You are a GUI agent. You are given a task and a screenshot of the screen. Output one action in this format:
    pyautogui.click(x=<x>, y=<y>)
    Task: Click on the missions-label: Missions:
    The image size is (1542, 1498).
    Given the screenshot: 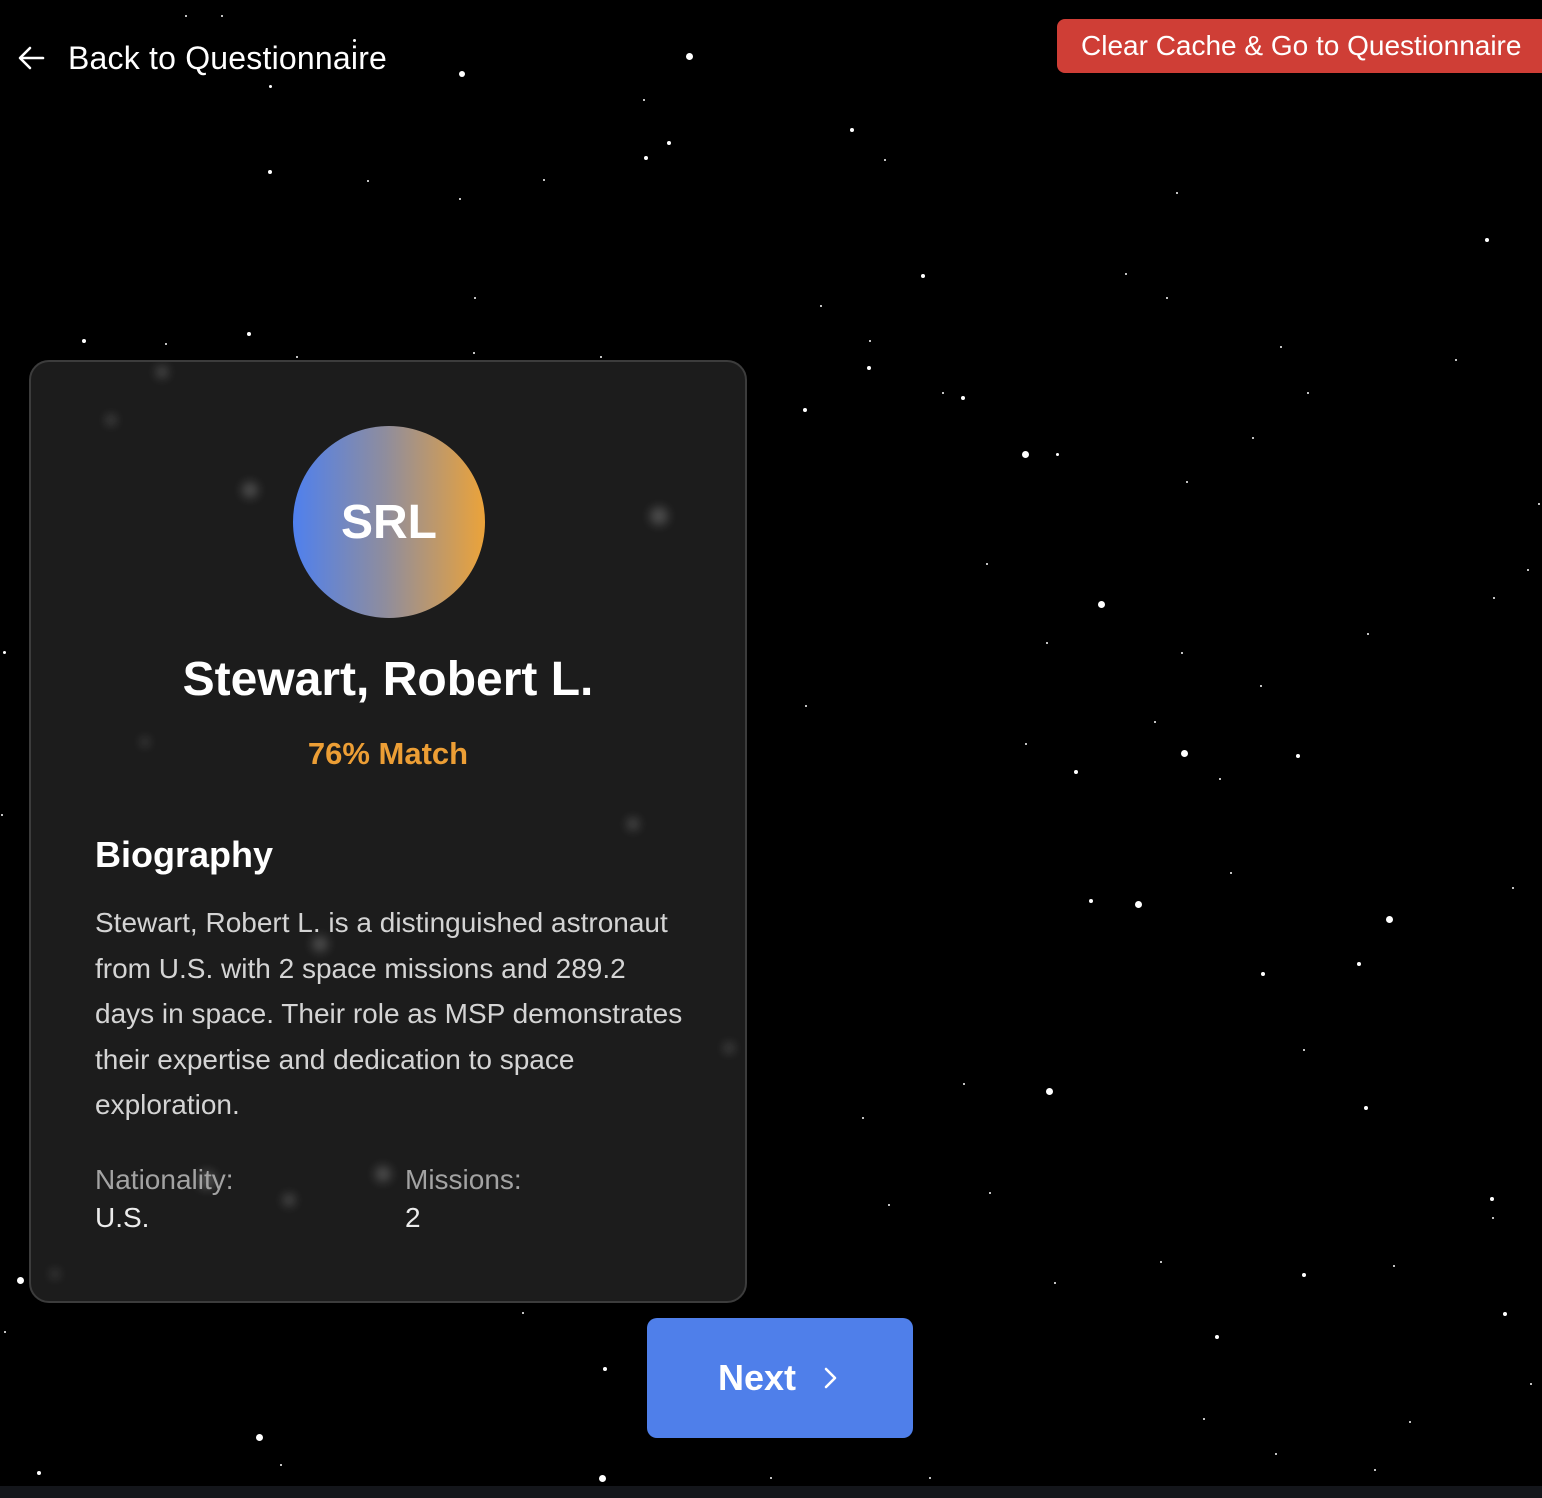 What is the action you would take?
    pyautogui.click(x=463, y=1179)
    